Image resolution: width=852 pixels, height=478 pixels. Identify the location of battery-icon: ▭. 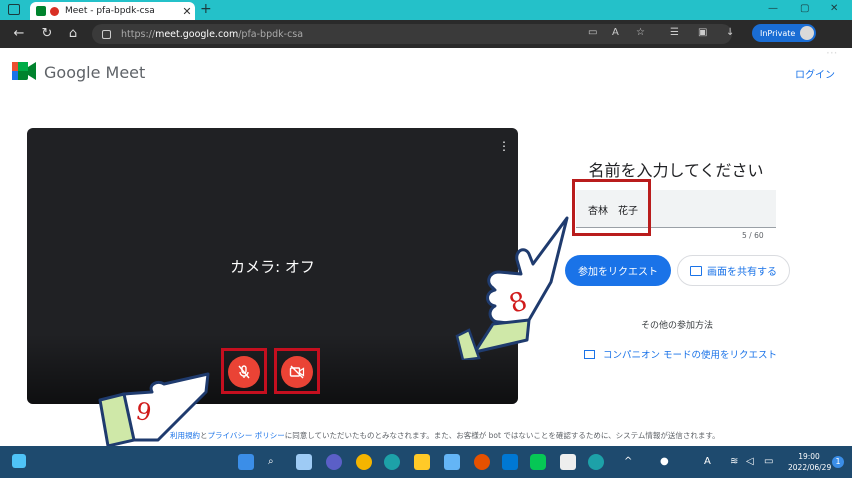
(768, 461).